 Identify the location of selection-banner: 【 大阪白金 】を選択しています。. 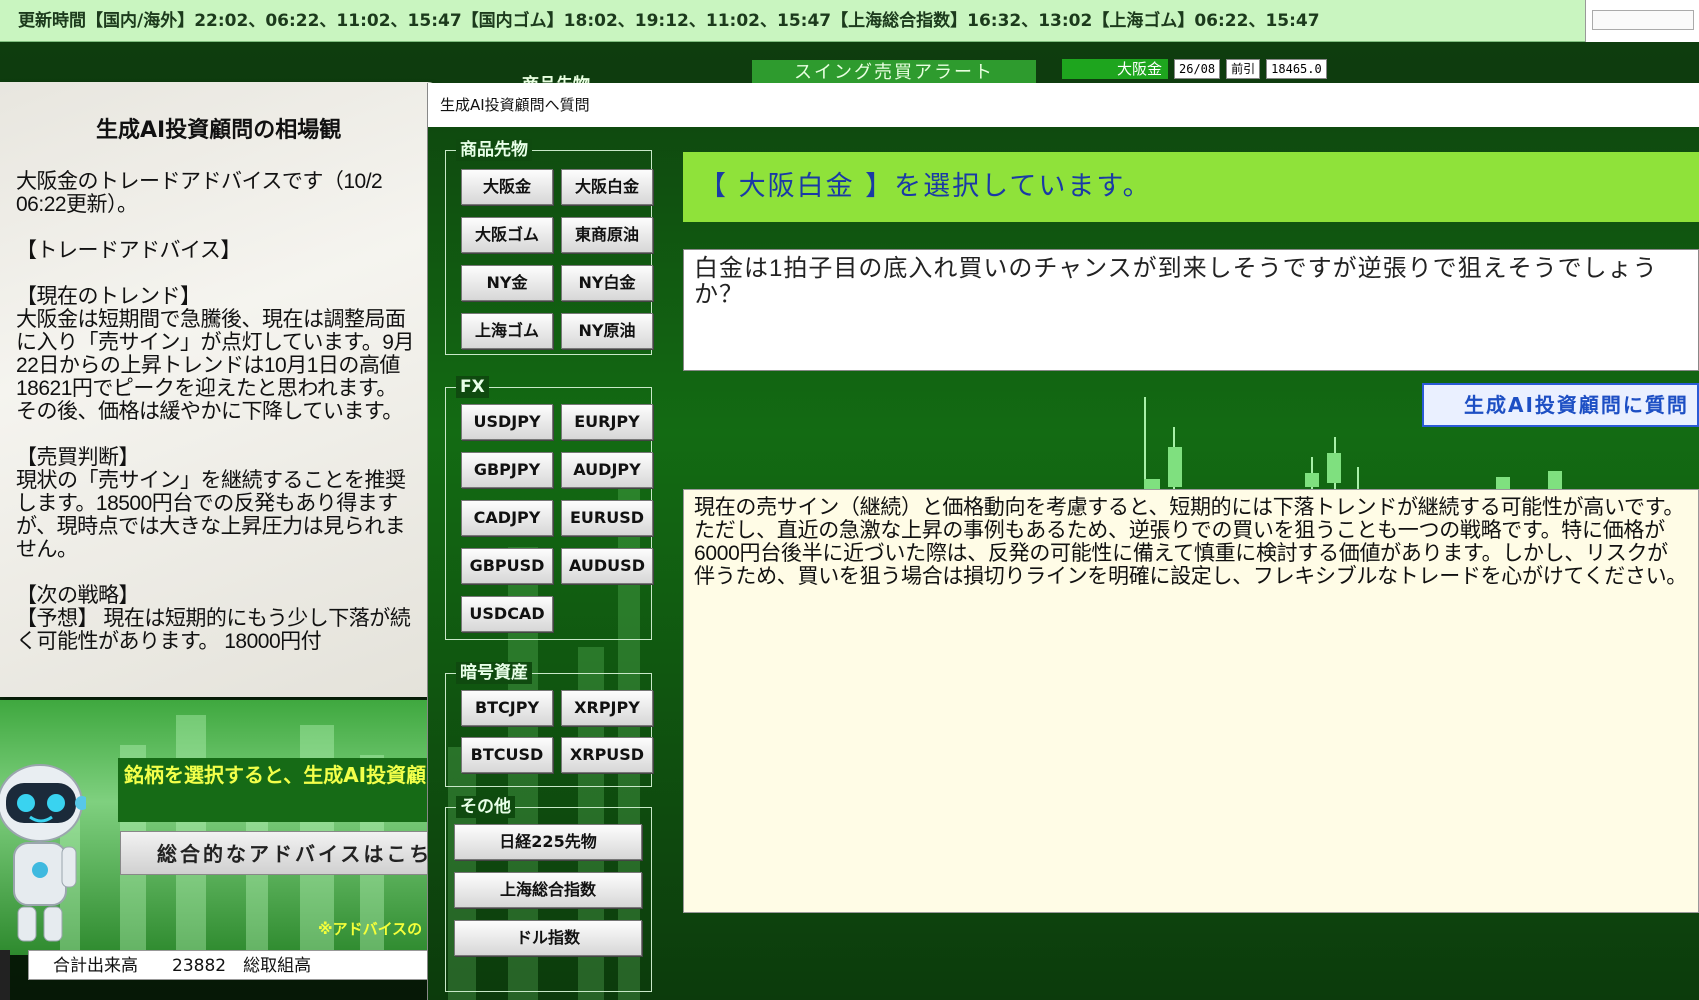
(1191, 187).